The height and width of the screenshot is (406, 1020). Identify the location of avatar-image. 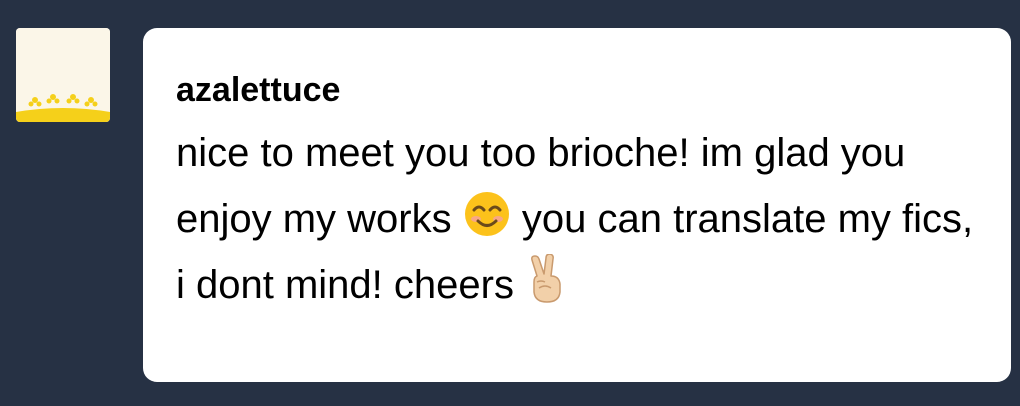
(63, 75).